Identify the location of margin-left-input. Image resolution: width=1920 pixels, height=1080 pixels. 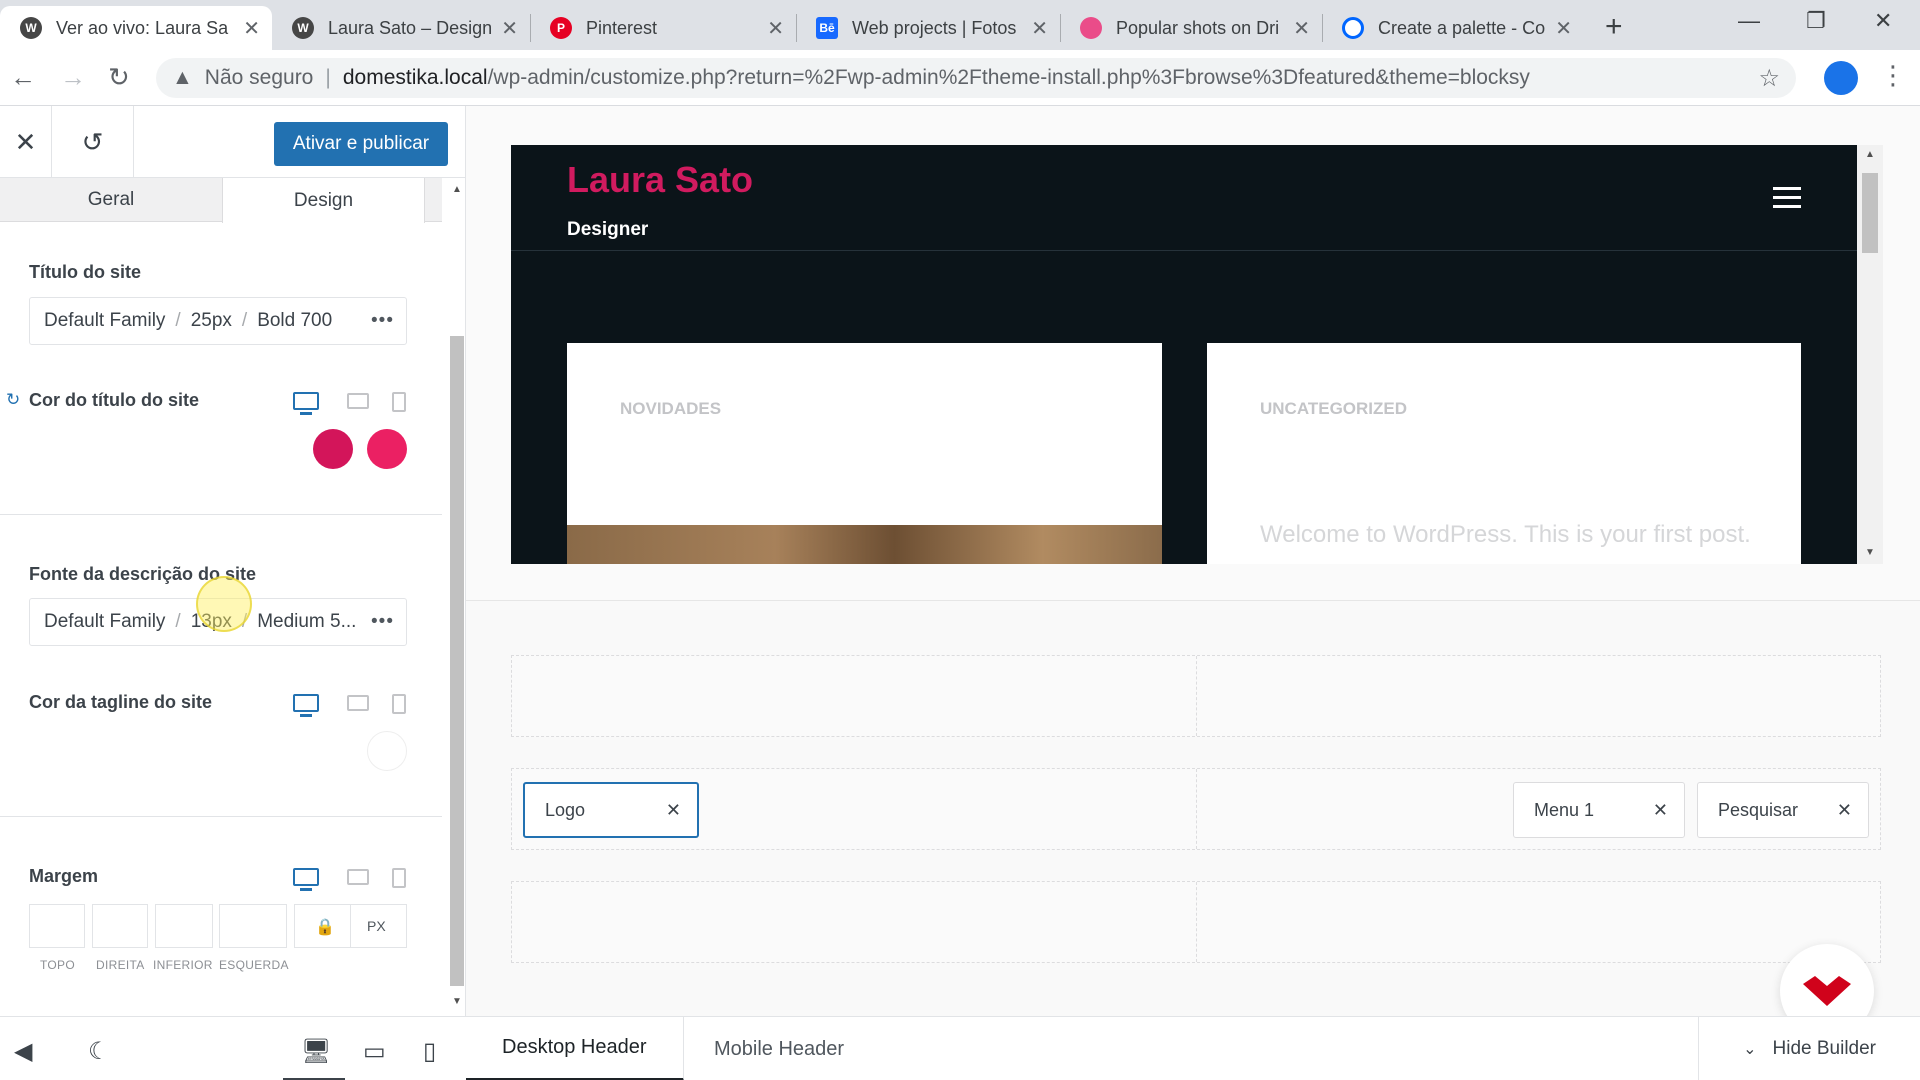
(253, 926).